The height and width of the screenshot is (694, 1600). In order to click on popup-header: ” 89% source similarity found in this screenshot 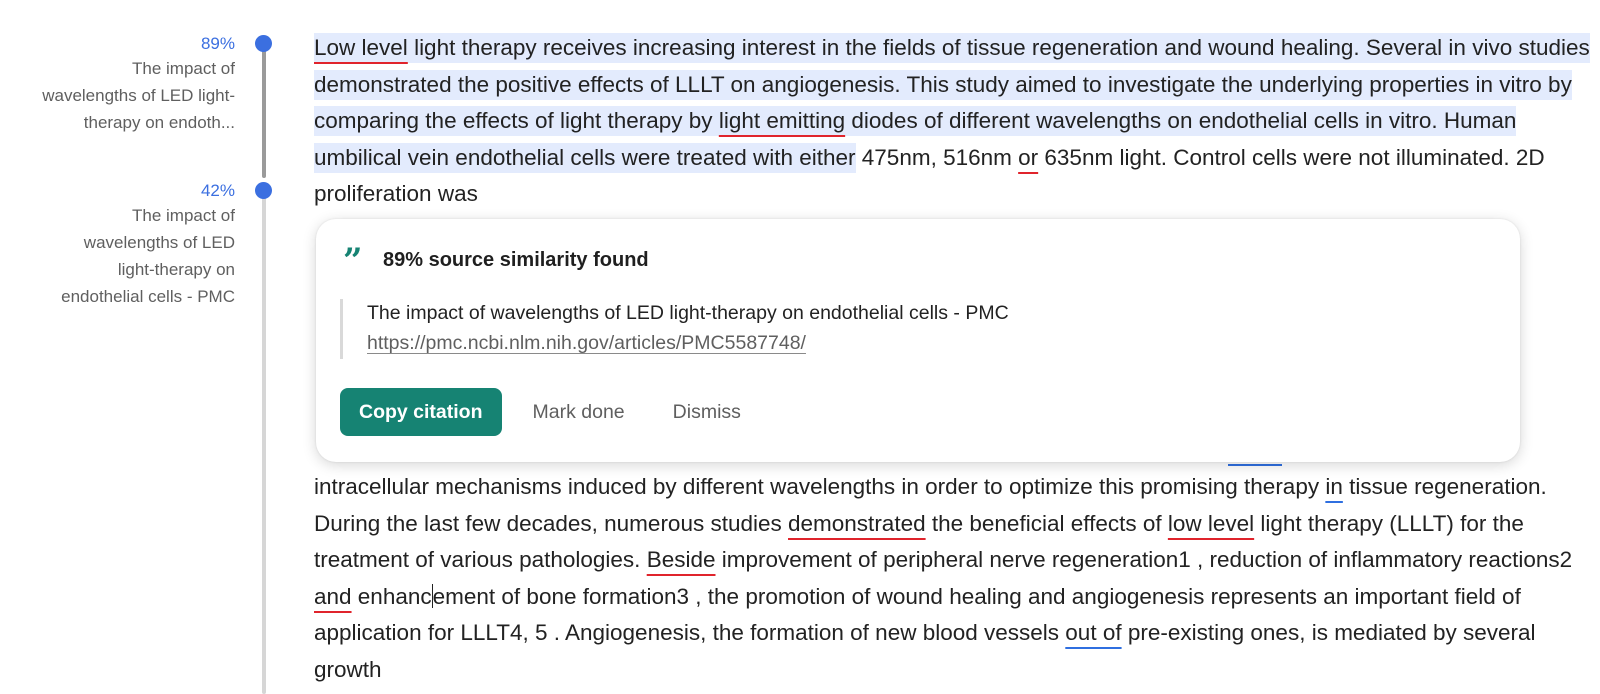, I will do `click(496, 260)`.